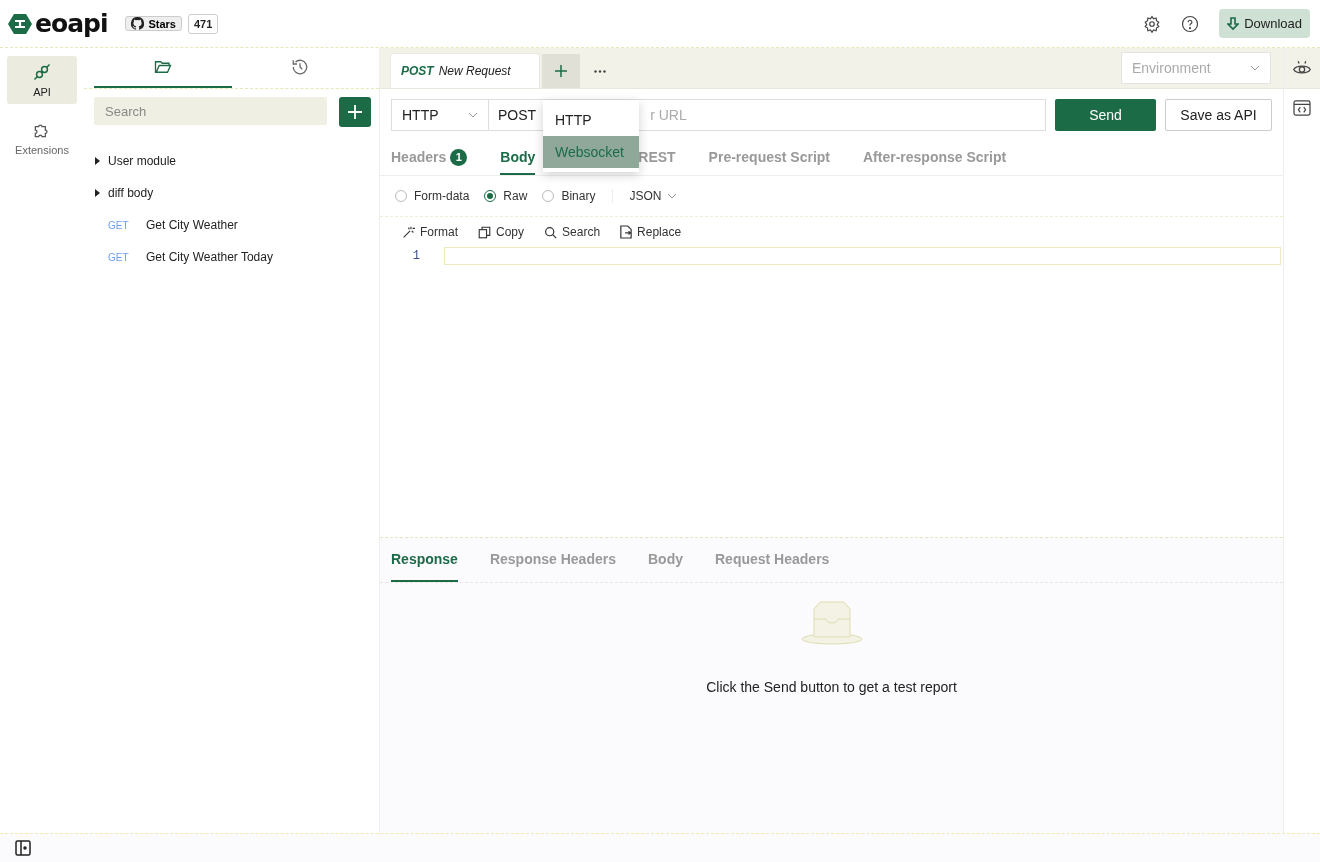  What do you see at coordinates (162, 67) in the screenshot?
I see `folder-icon` at bounding box center [162, 67].